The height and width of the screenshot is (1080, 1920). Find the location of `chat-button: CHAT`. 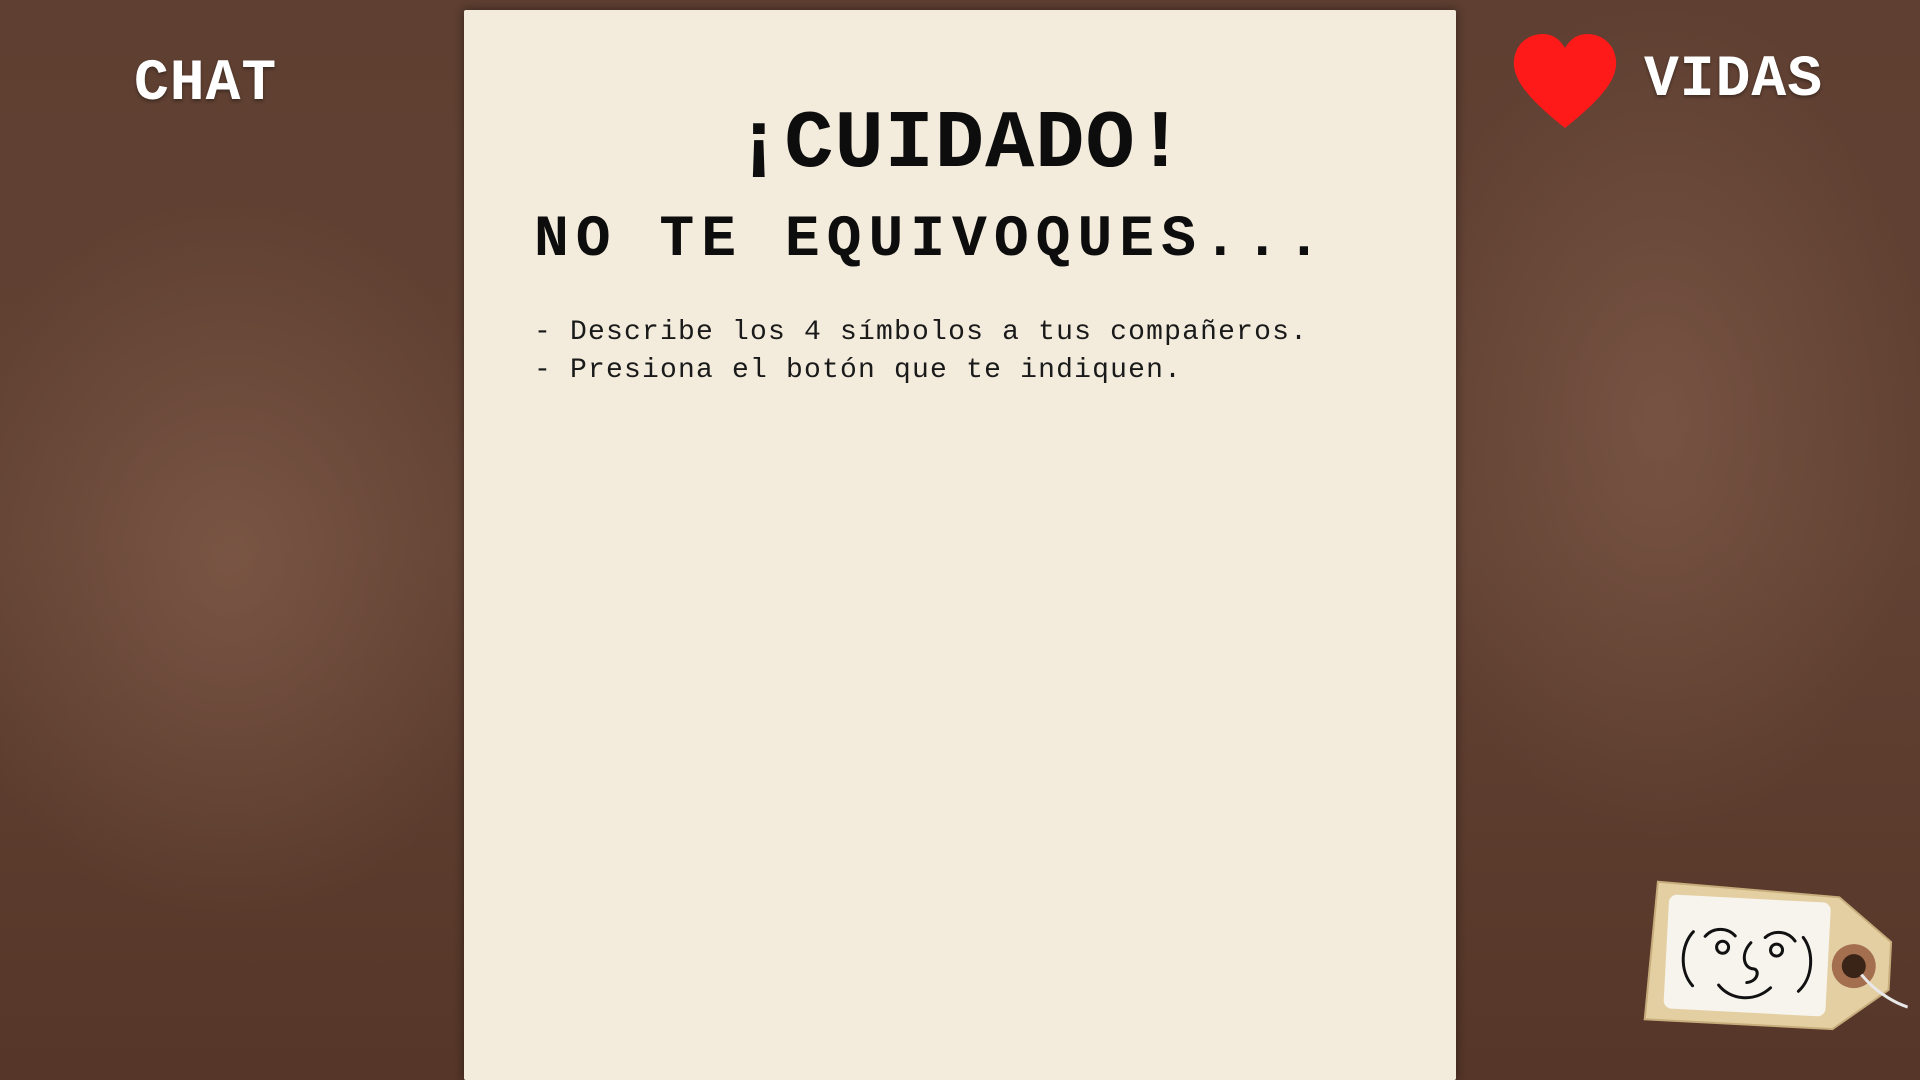

chat-button: CHAT is located at coordinates (205, 84).